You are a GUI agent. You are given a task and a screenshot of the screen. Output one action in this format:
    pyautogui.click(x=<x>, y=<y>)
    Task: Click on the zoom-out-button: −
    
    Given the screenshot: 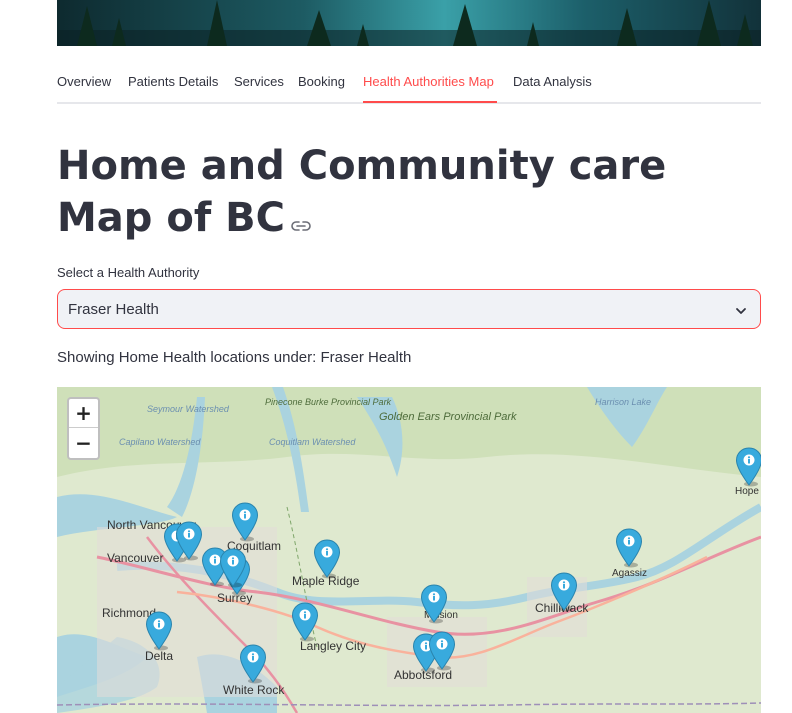 What is the action you would take?
    pyautogui.click(x=83, y=443)
    